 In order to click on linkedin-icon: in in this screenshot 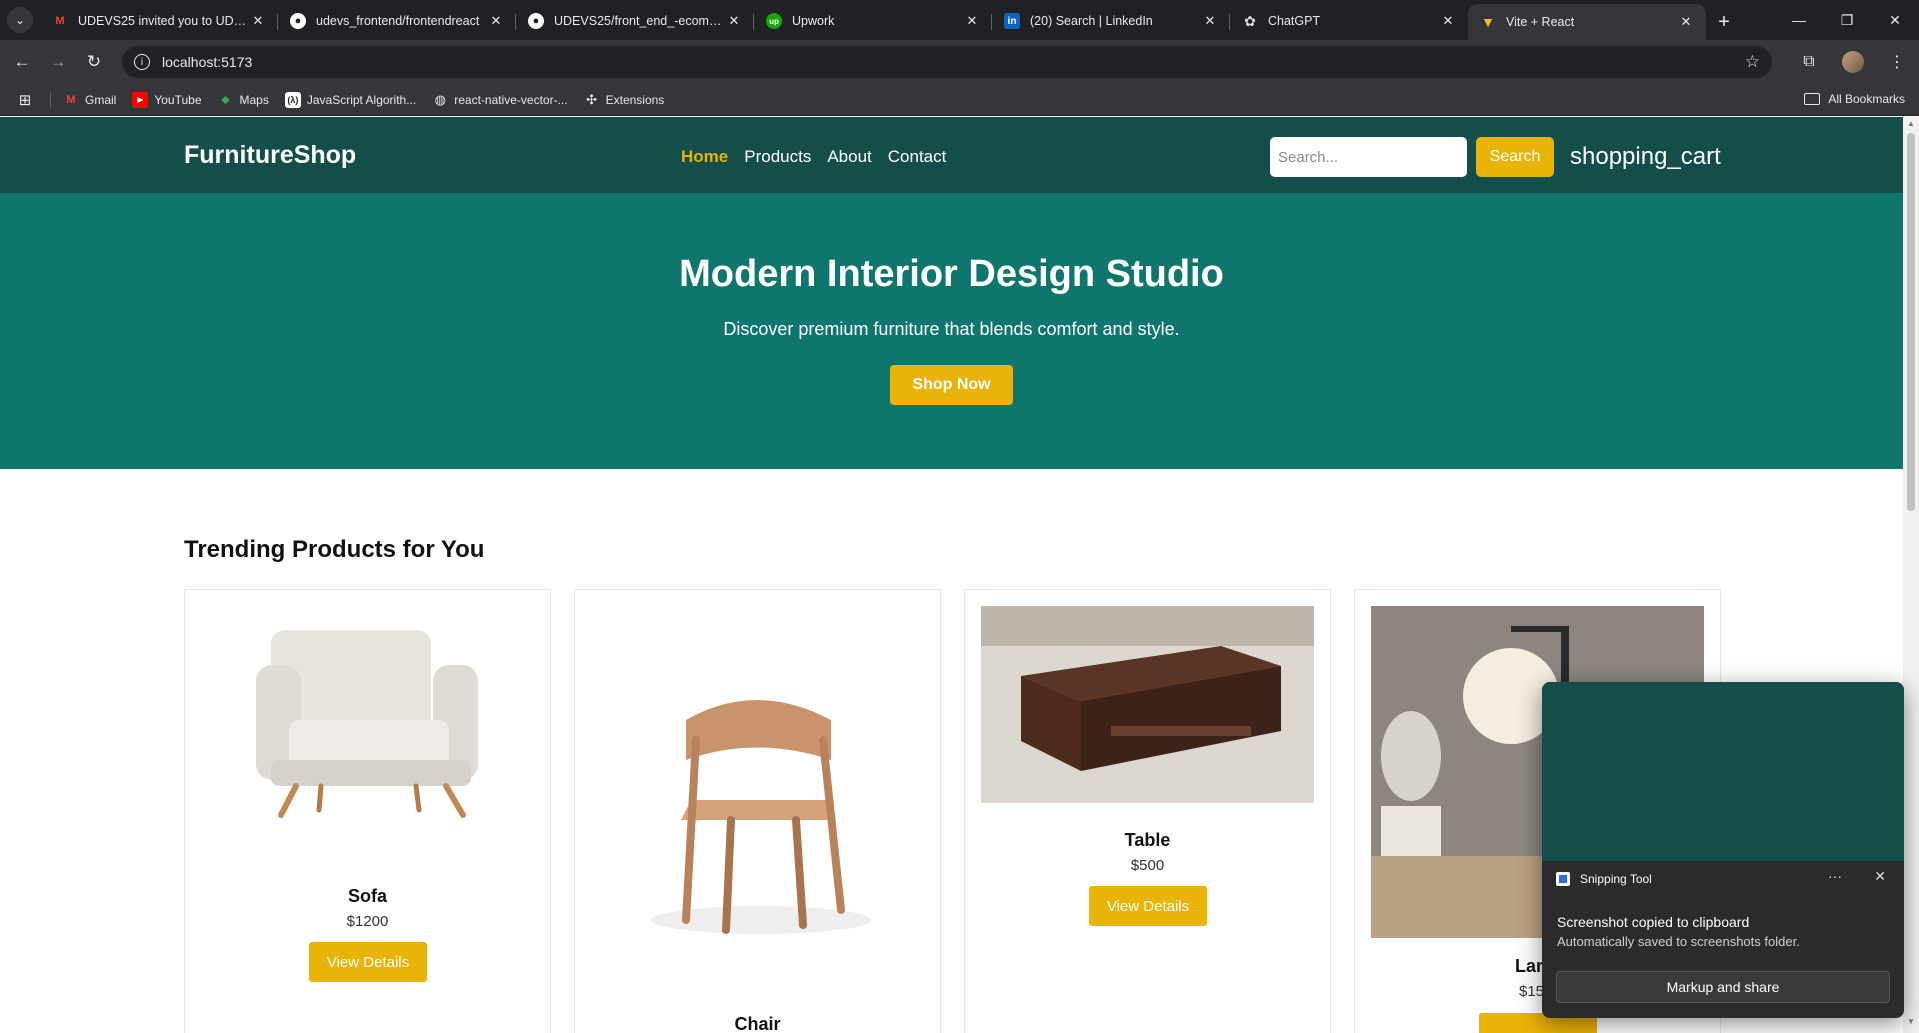, I will do `click(1012, 21)`.